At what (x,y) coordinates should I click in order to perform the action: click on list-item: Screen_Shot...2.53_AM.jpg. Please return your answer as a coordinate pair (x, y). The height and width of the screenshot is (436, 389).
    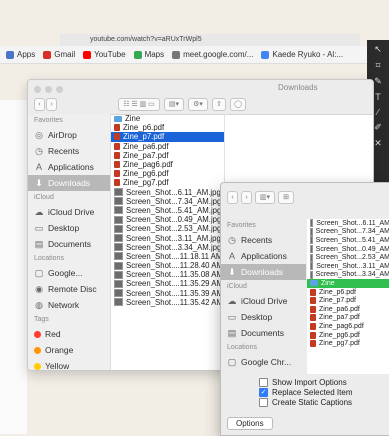
    Looking at the image, I should click on (167, 228).